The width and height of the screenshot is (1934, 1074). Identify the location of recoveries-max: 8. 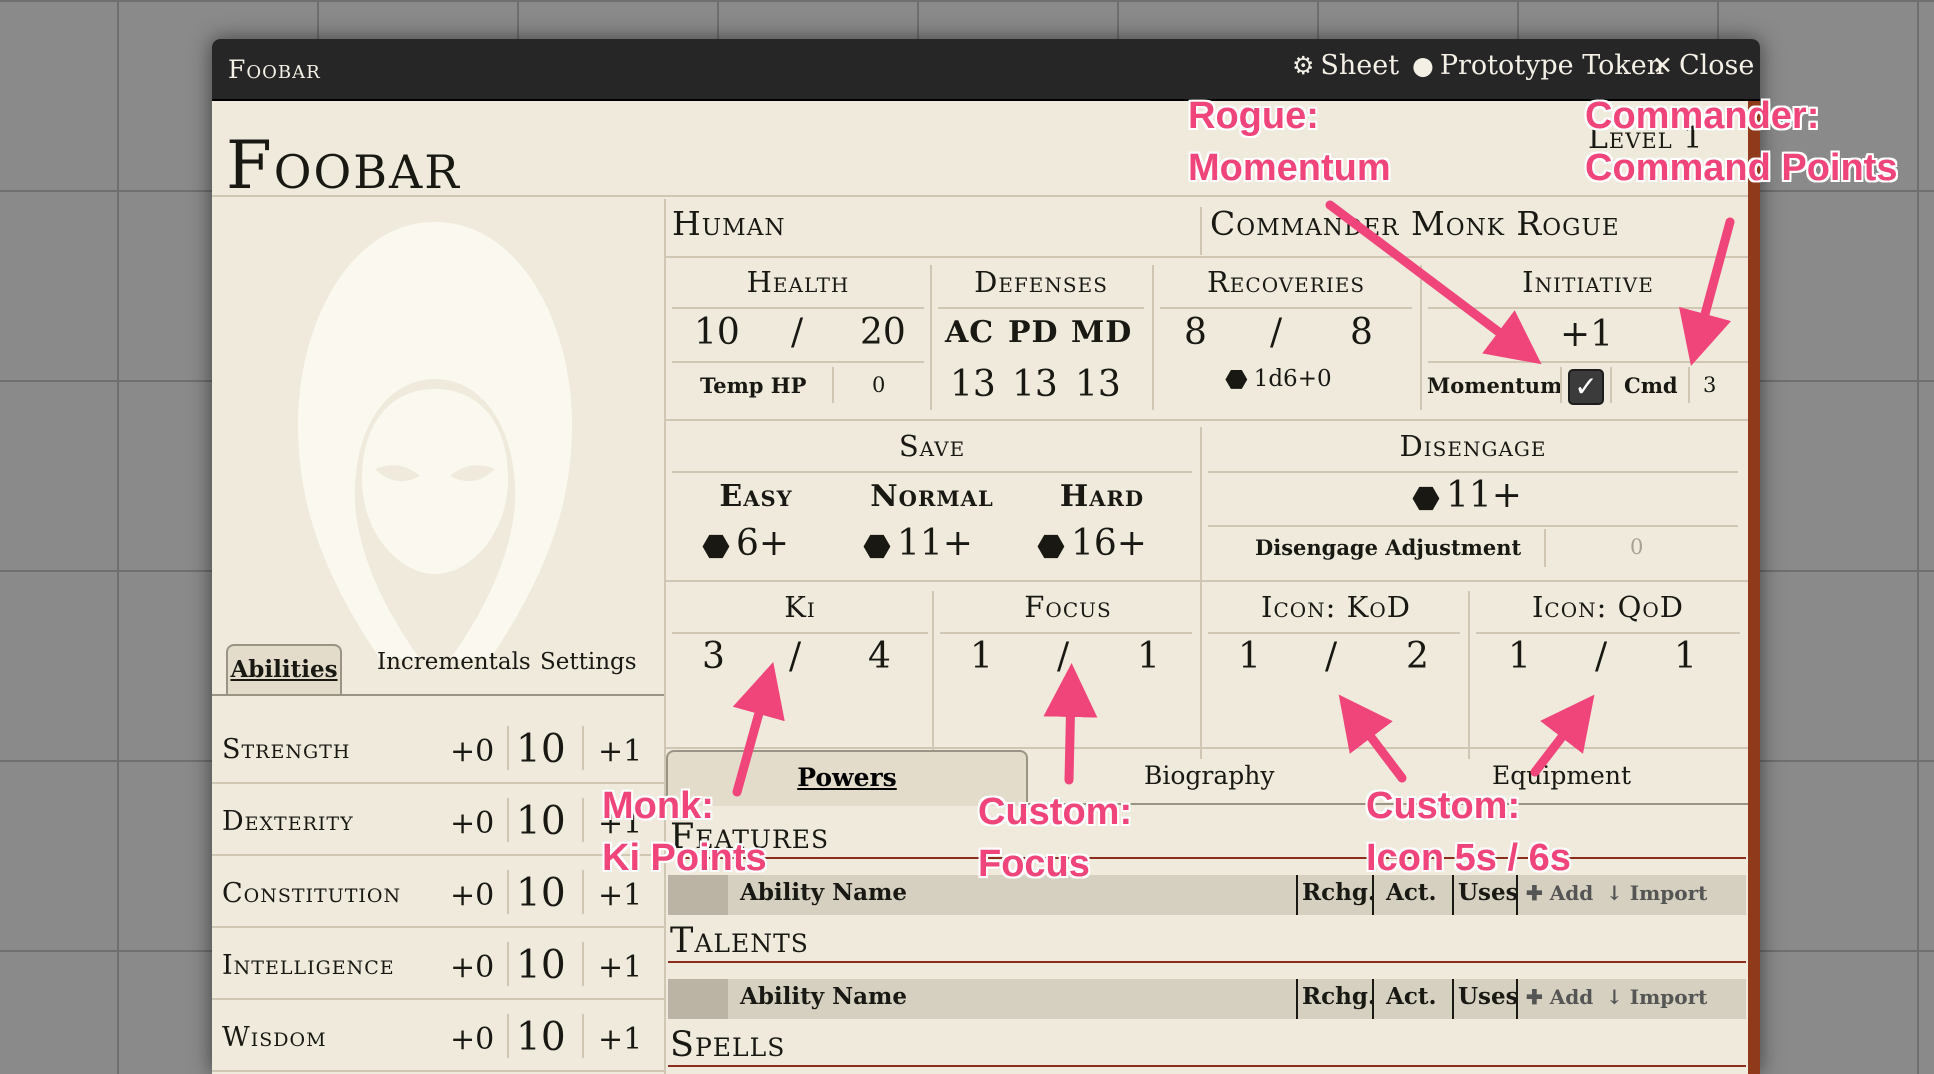
(1361, 332).